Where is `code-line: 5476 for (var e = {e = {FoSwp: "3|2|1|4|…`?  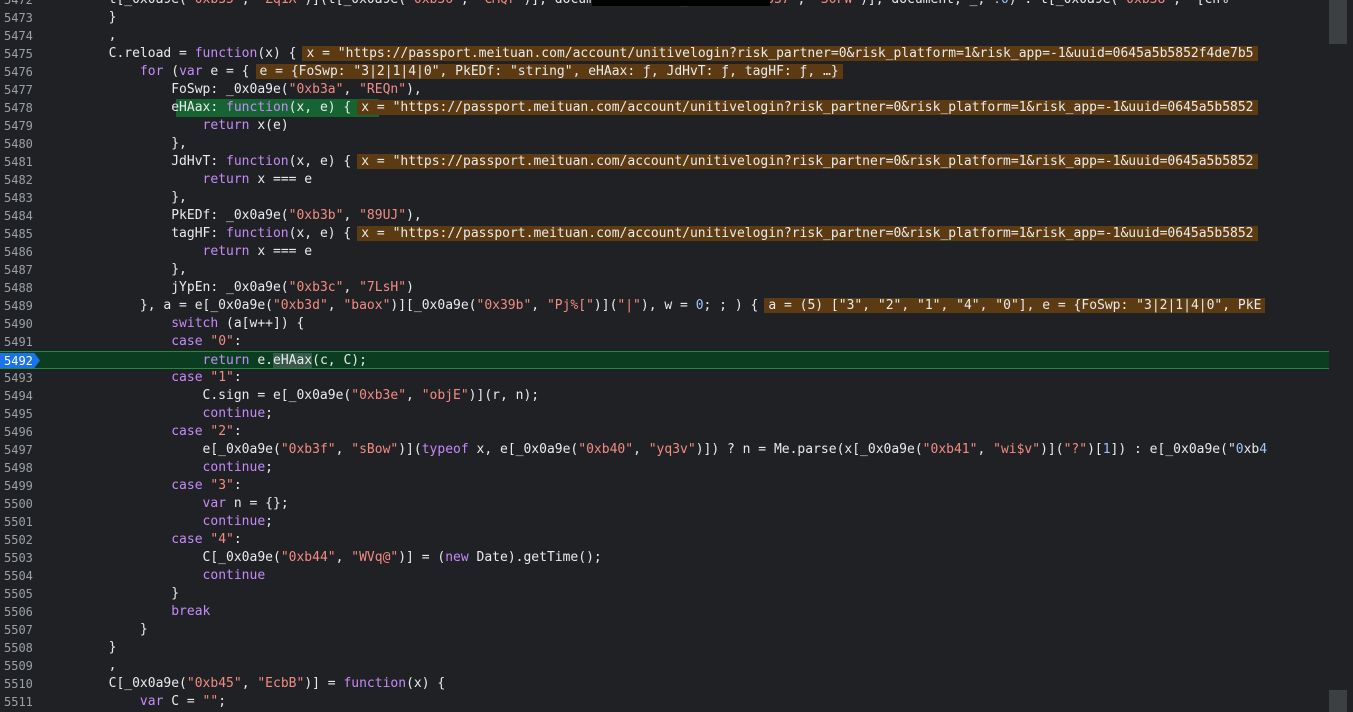 code-line: 5476 for (var e = {e = {FoSwp: "3|2|1|4|… is located at coordinates (664, 72).